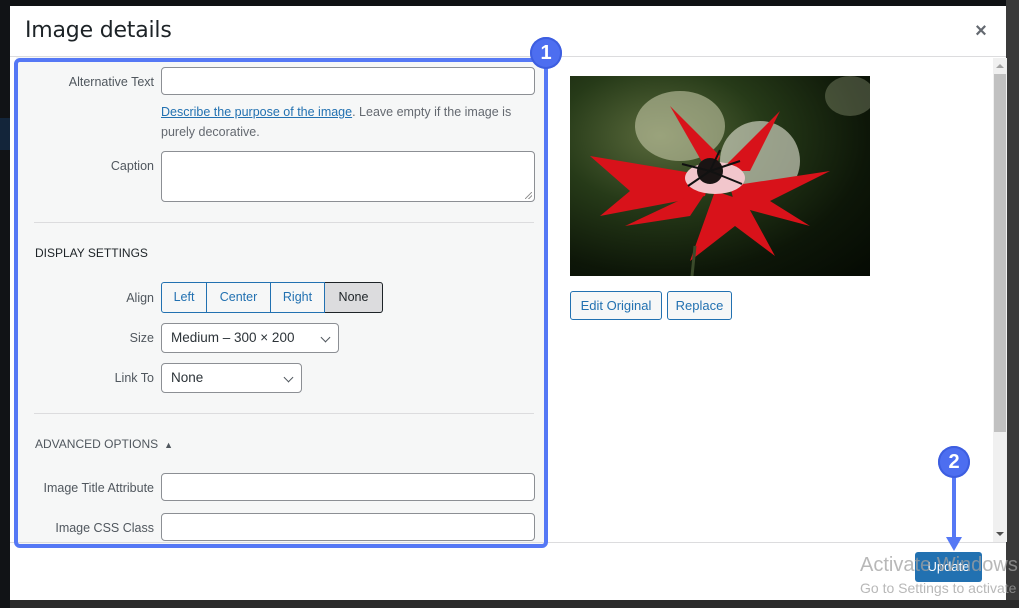 The width and height of the screenshot is (1019, 608). I want to click on modal-header: Image details ×, so click(508, 31).